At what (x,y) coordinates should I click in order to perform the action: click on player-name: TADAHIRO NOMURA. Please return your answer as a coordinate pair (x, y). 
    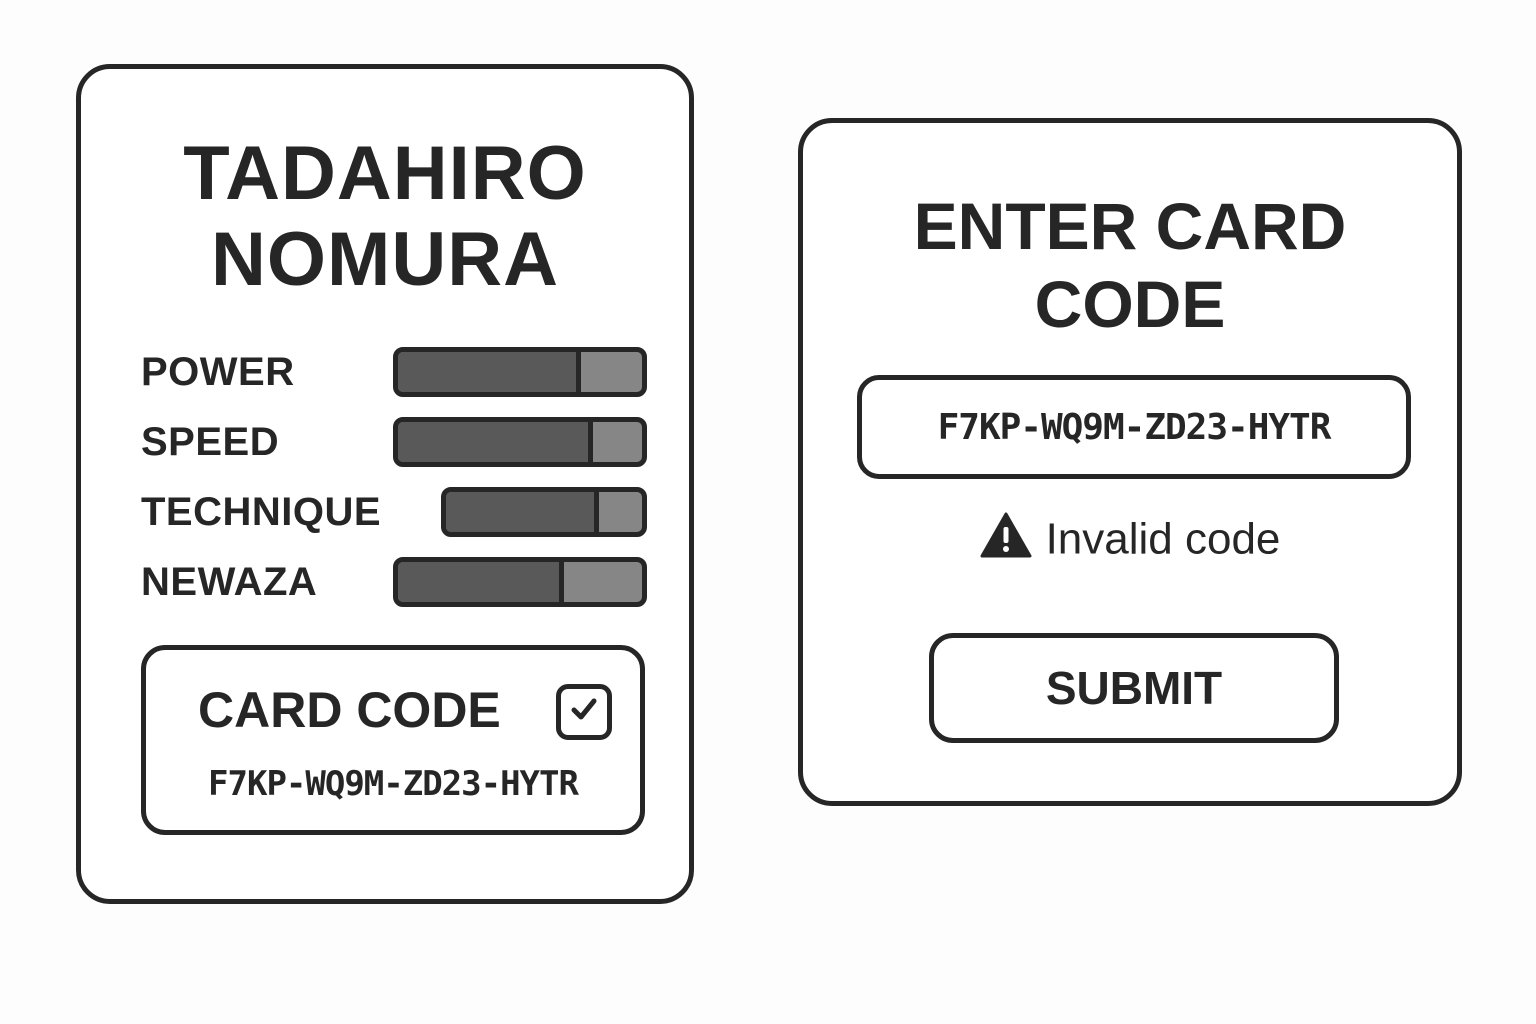
    Looking at the image, I should click on (385, 217).